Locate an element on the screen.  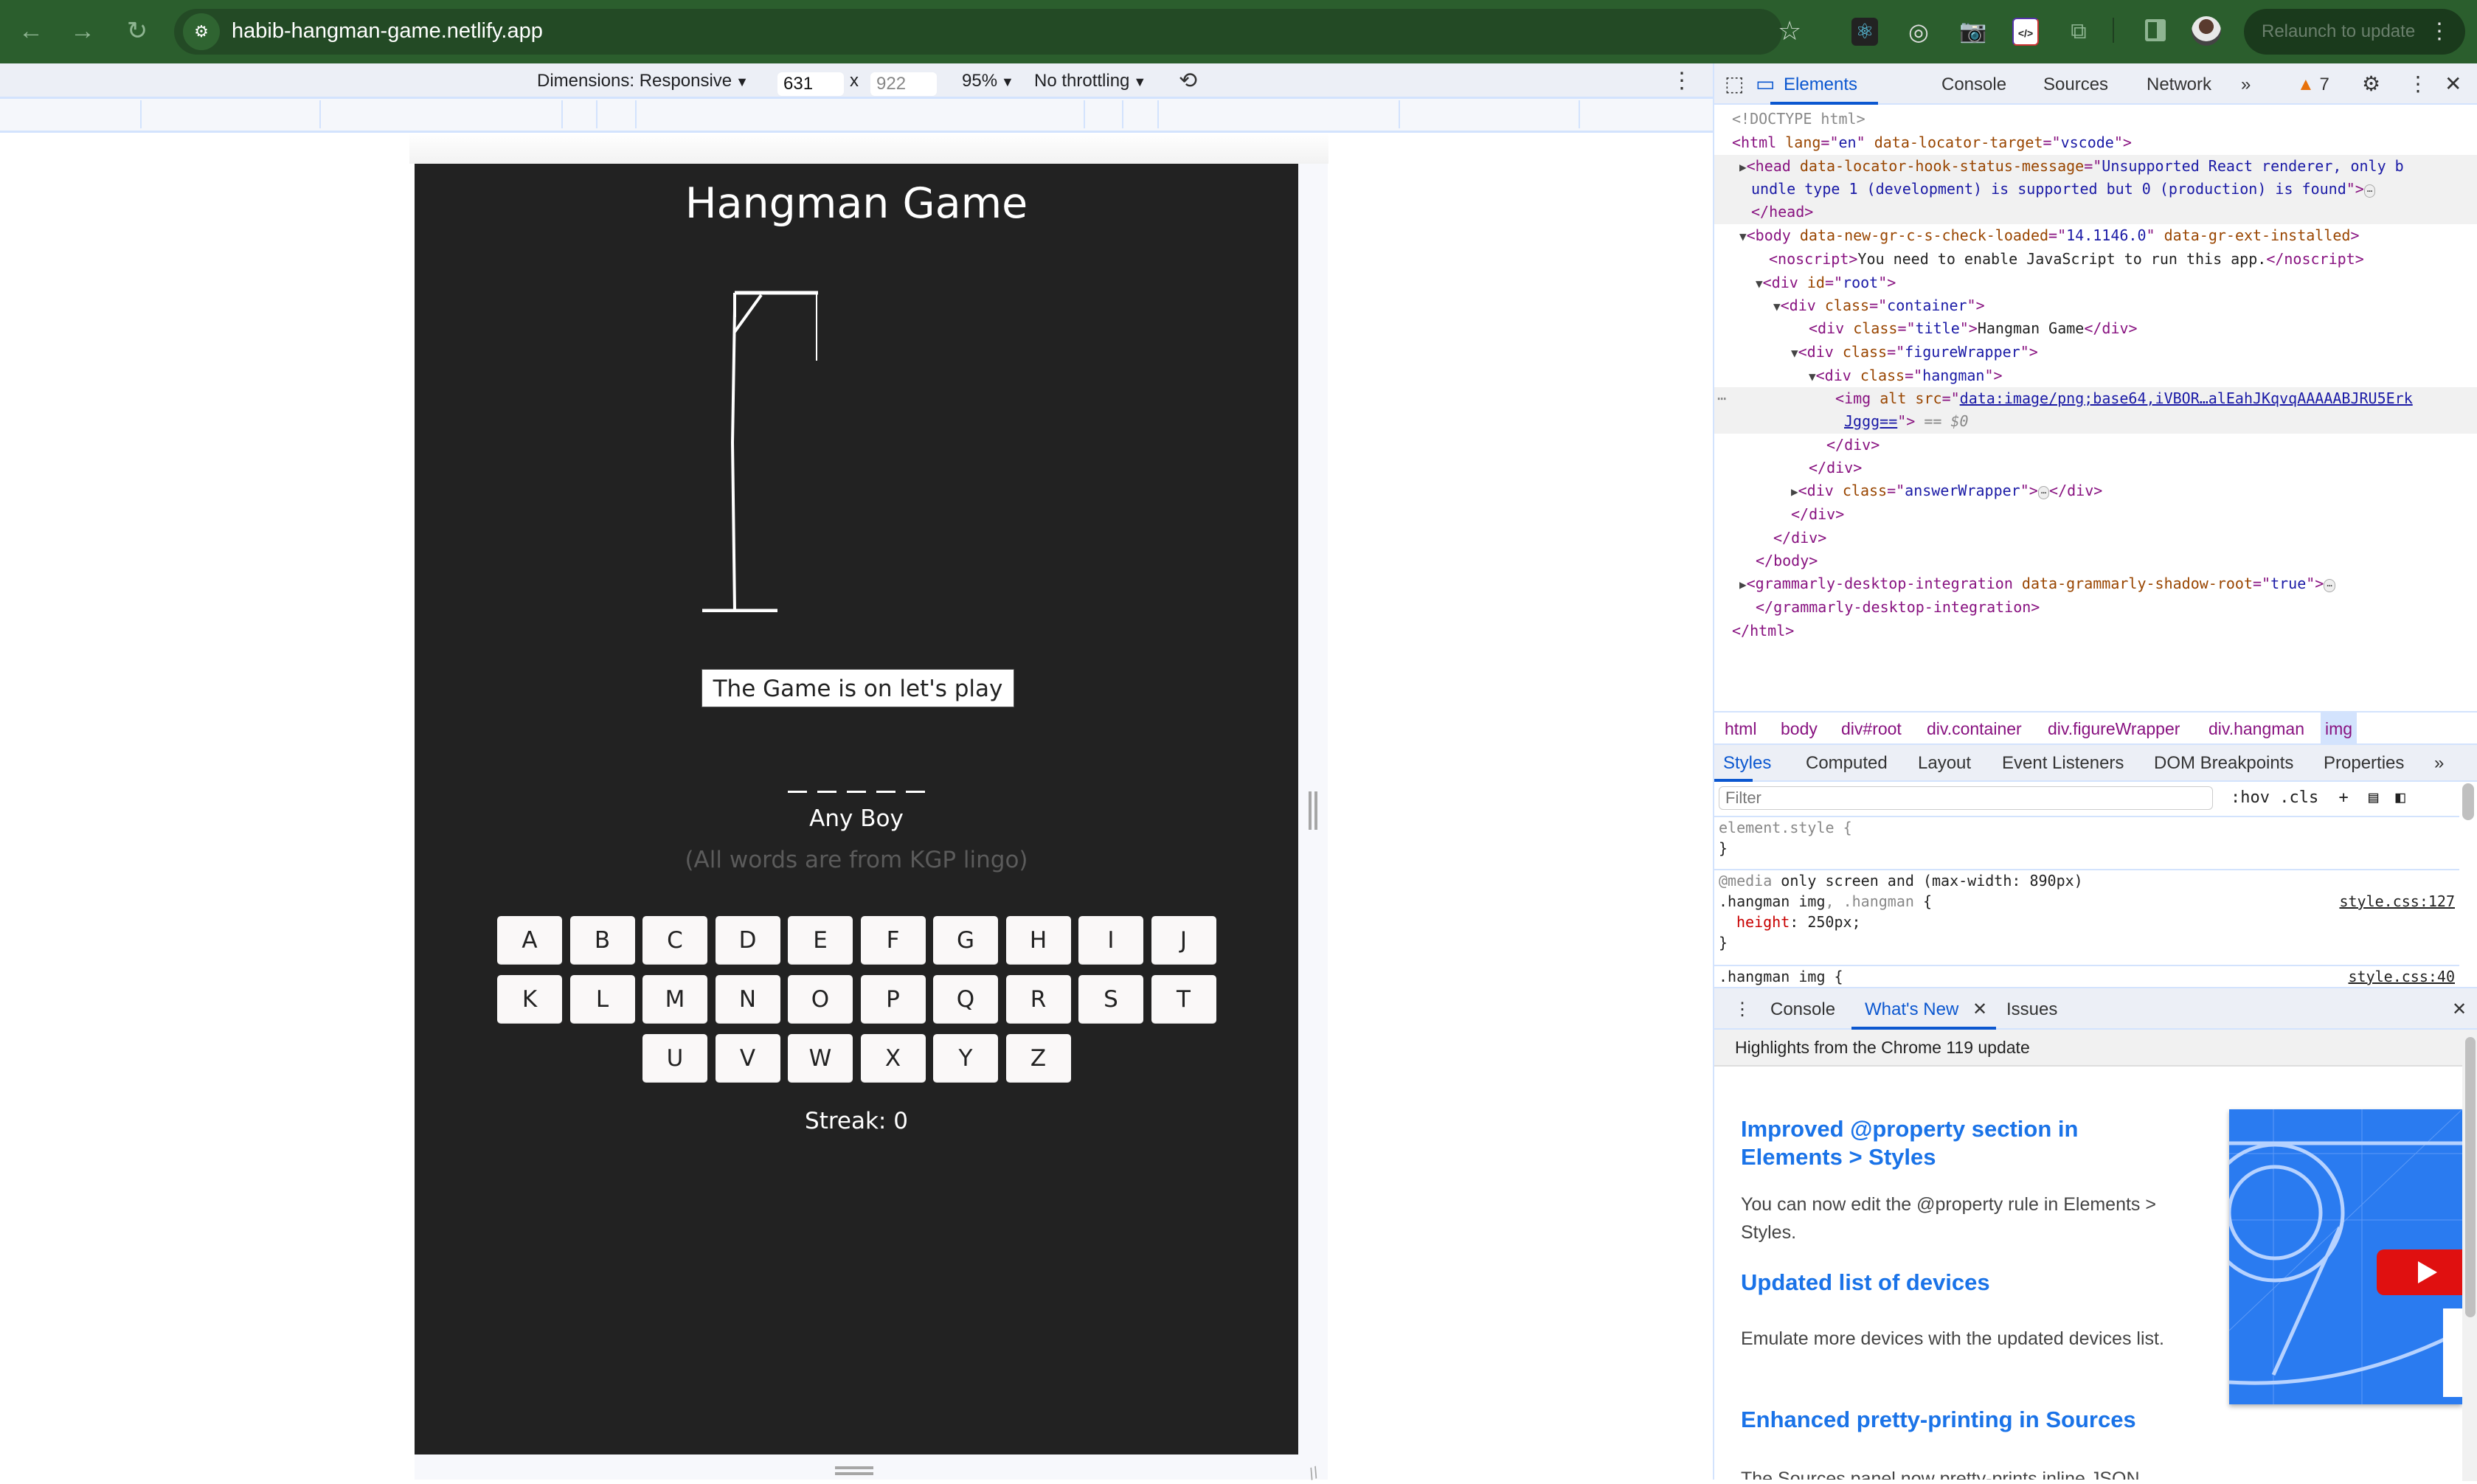
breadcrumb-img: img is located at coordinates (2339, 728).